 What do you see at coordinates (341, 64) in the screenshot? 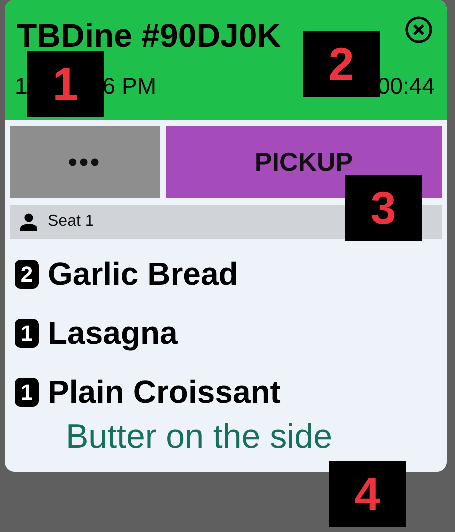
I see `callout-badge: 2` at bounding box center [341, 64].